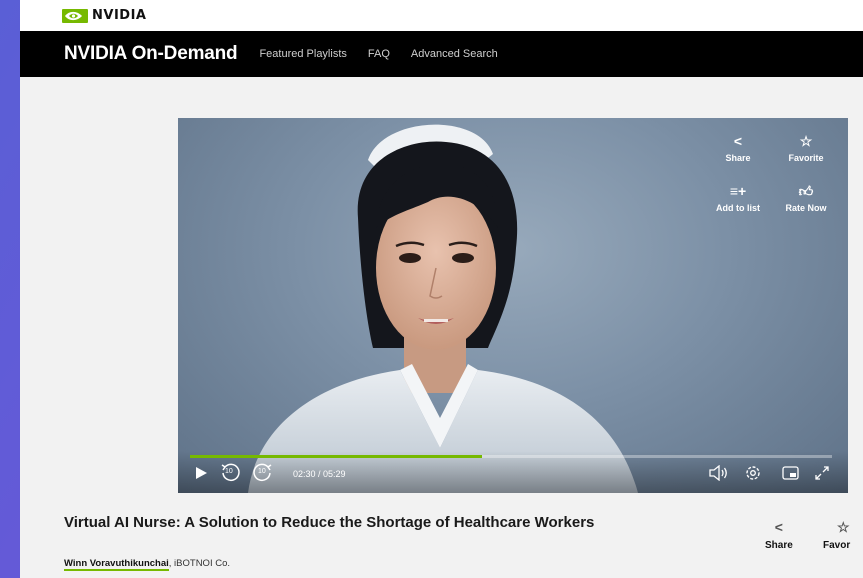  I want to click on logo-text: NVIDIA, so click(119, 15).